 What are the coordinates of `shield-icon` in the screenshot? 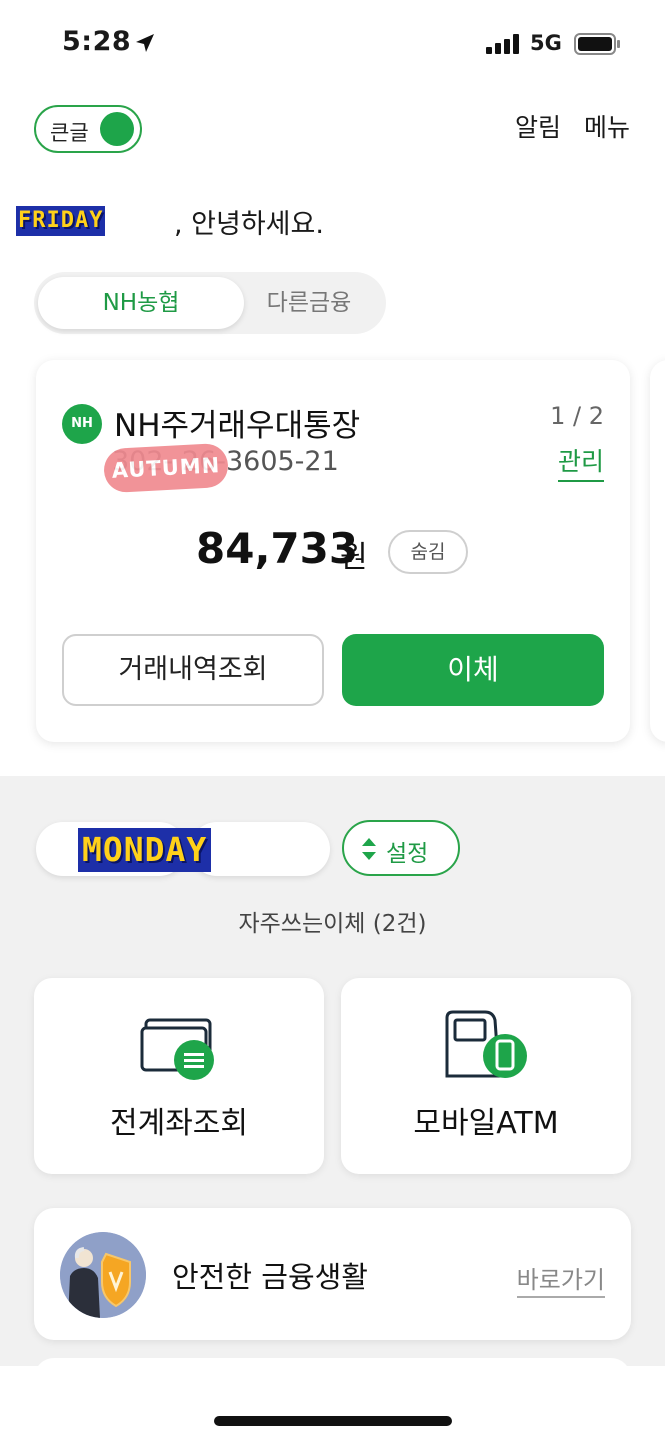 It's located at (103, 1275).